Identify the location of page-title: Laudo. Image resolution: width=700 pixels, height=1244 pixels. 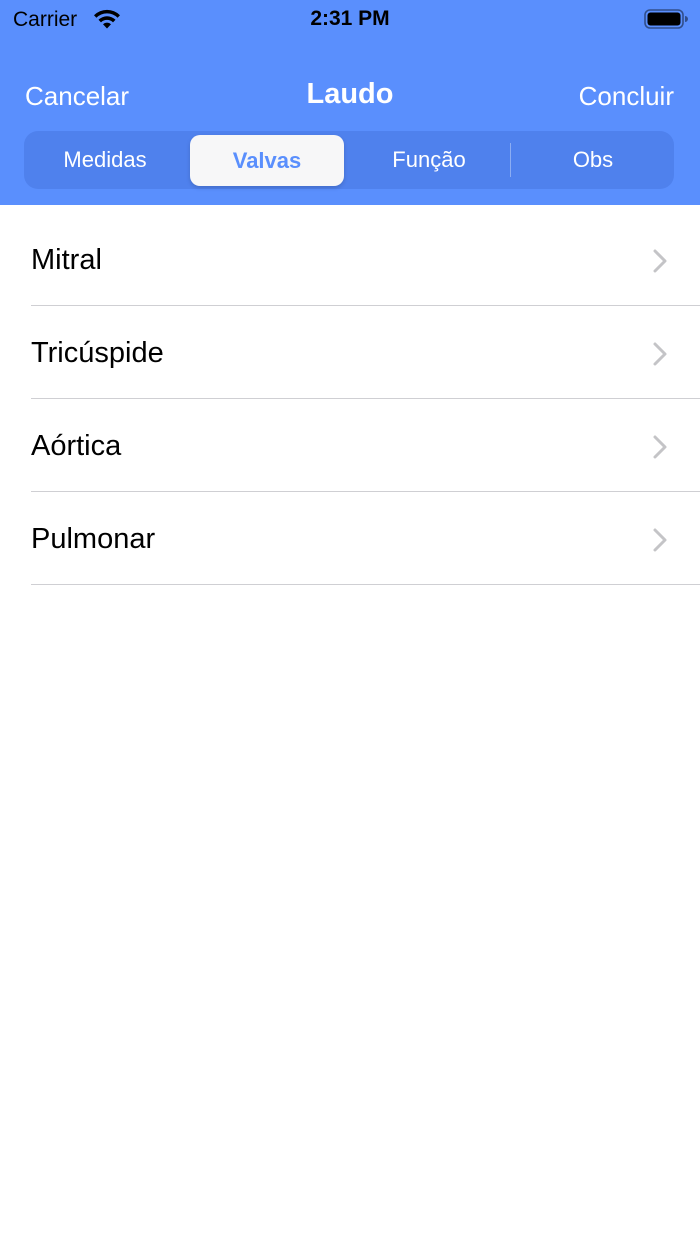
(350, 94).